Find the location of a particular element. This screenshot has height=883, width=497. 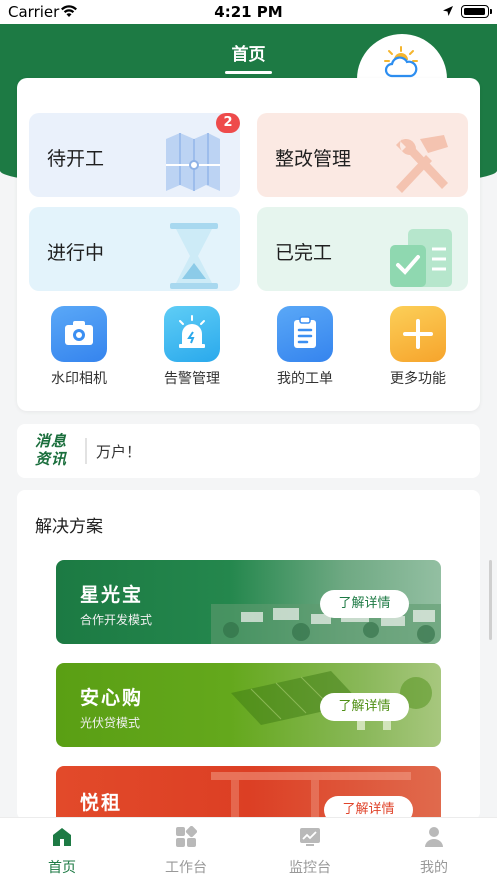

tab-bar: 首页 工作台 监控台 我的 is located at coordinates (248, 850).